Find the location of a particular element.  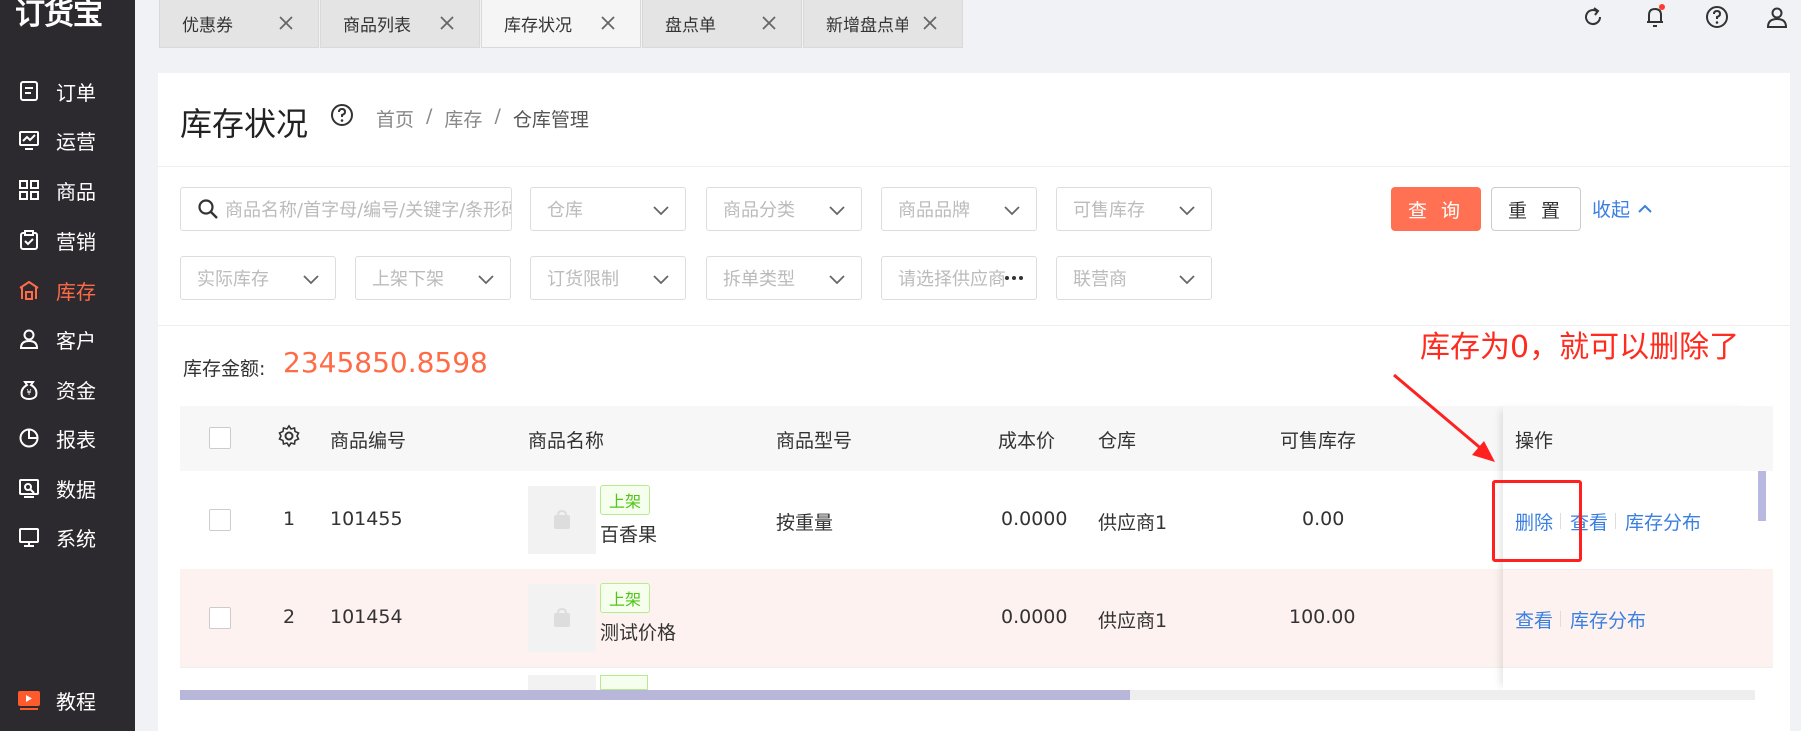

tab-label: 库存状况 is located at coordinates (538, 26).